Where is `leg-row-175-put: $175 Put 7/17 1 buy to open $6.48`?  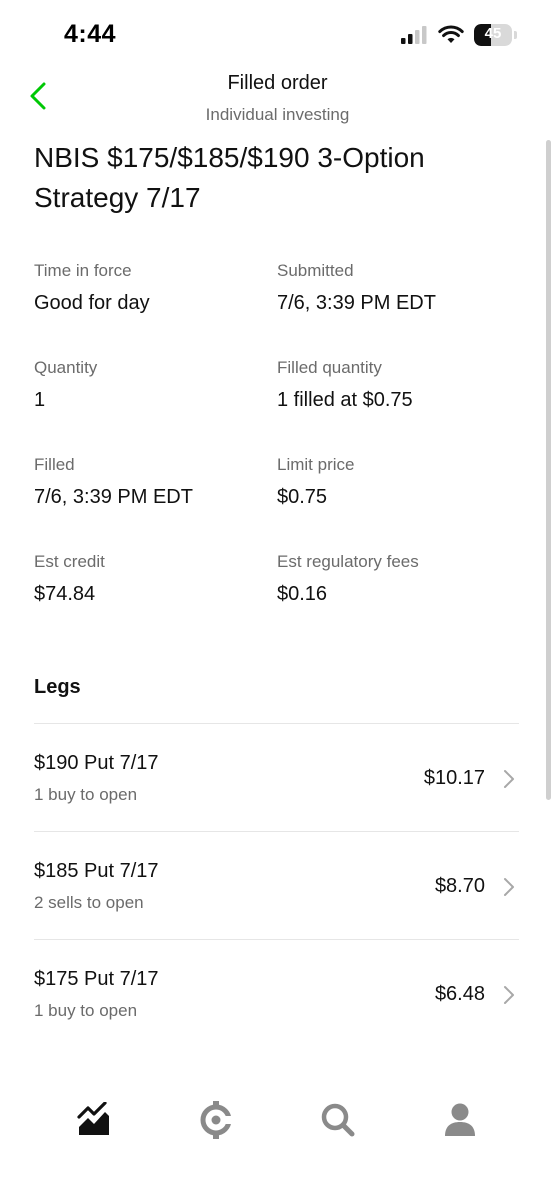
leg-row-175-put: $175 Put 7/17 1 buy to open $6.48 is located at coordinates (276, 994).